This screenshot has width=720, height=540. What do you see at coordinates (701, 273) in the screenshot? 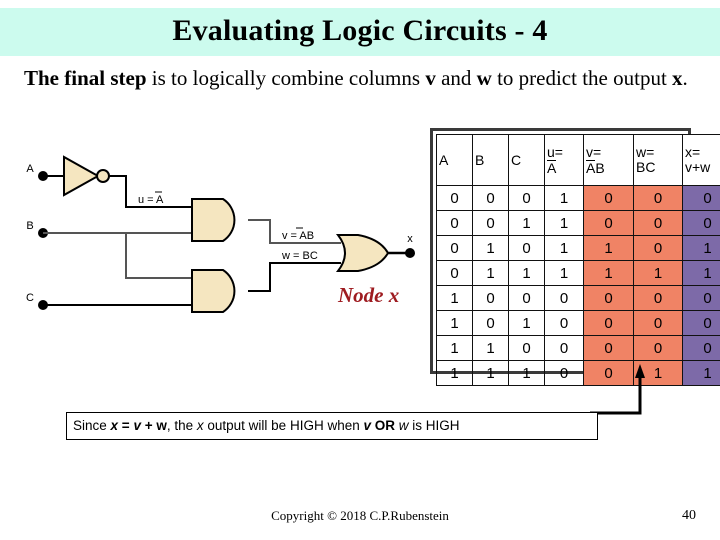
I see `truth-table-cell-r3-c6: 1` at bounding box center [701, 273].